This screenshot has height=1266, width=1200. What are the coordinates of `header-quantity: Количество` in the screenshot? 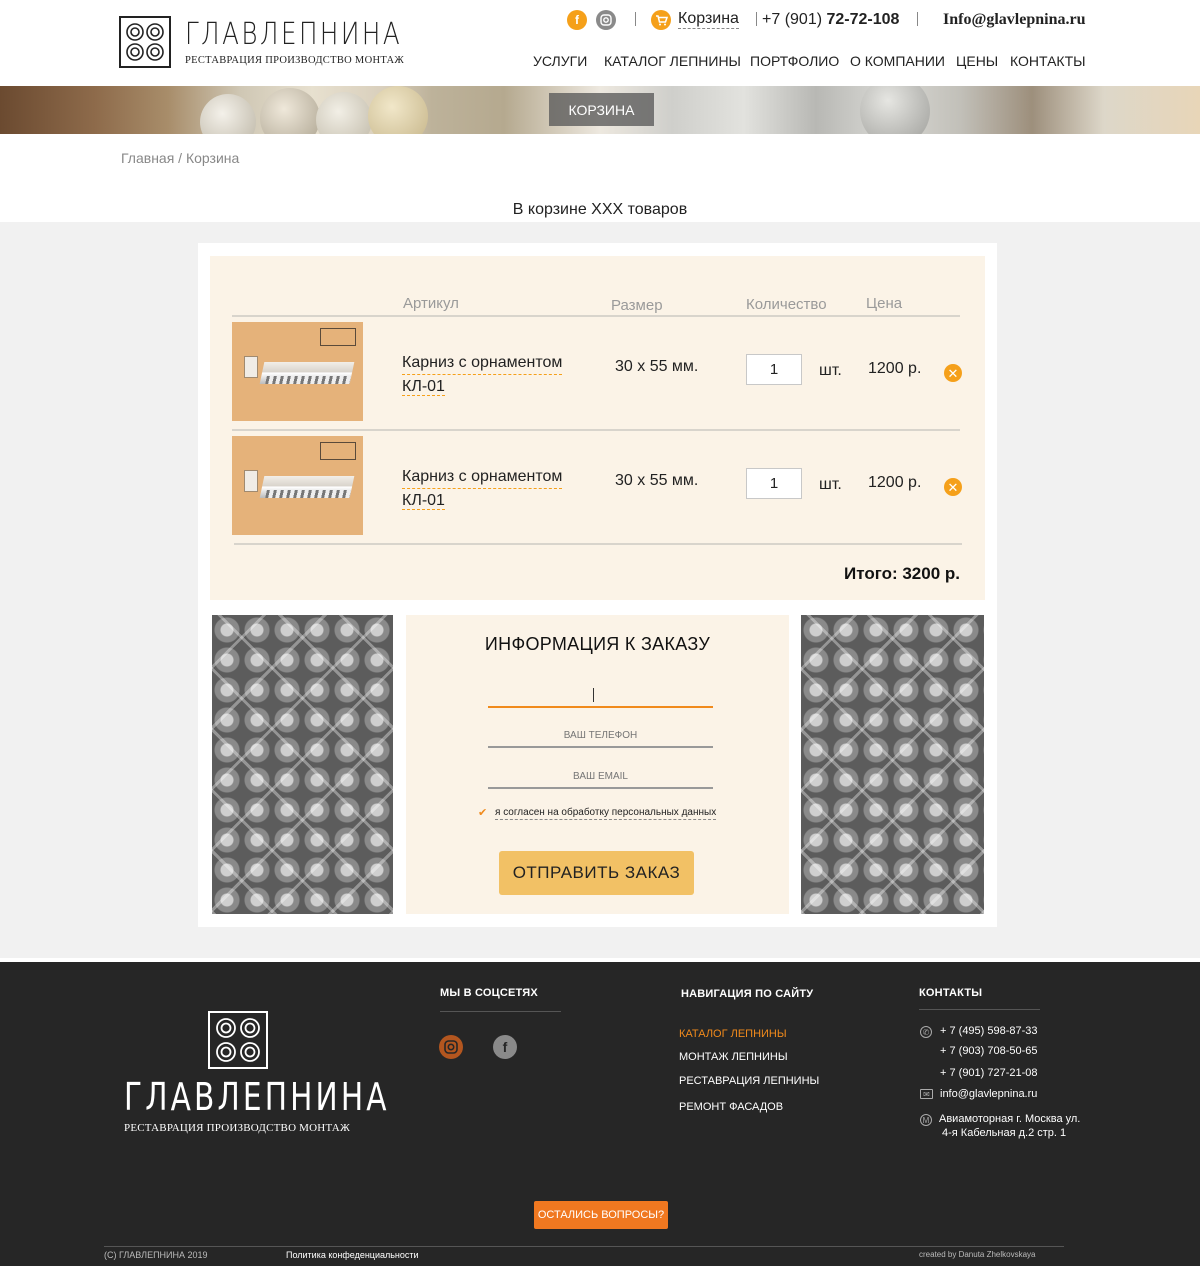 It's located at (786, 304).